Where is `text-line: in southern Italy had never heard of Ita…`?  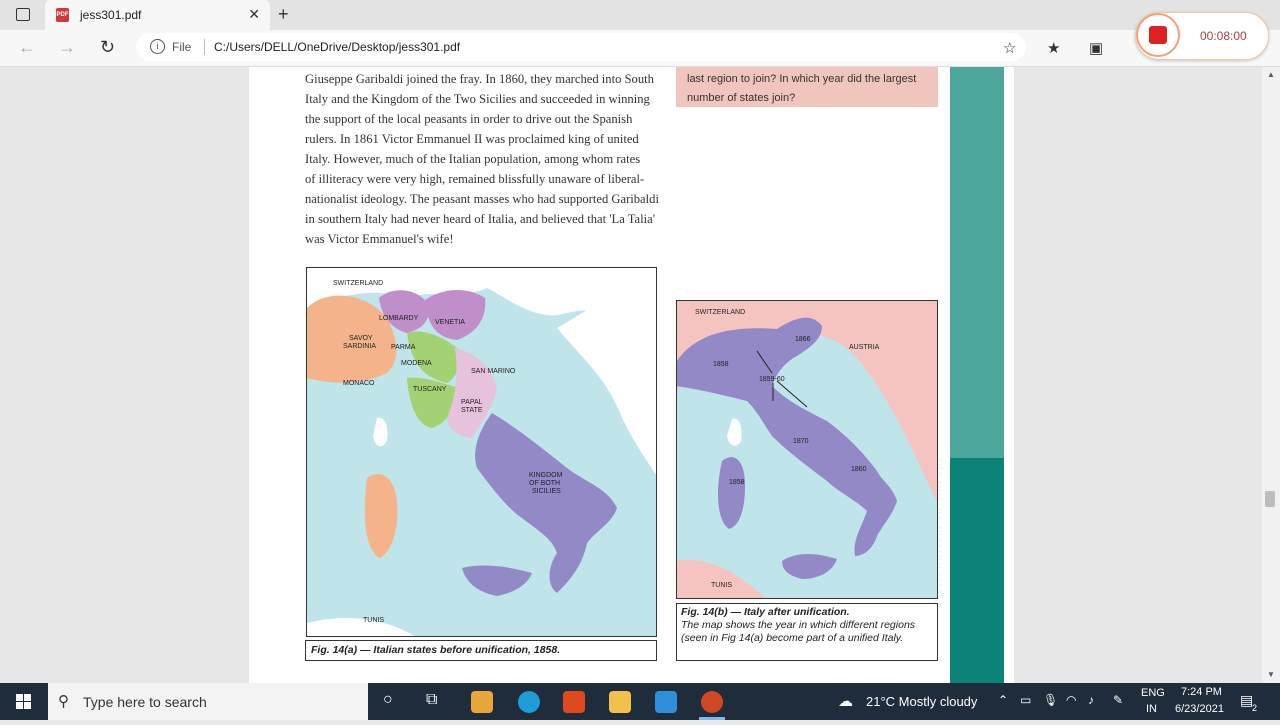 text-line: in southern Italy had never heard of Ita… is located at coordinates (480, 219).